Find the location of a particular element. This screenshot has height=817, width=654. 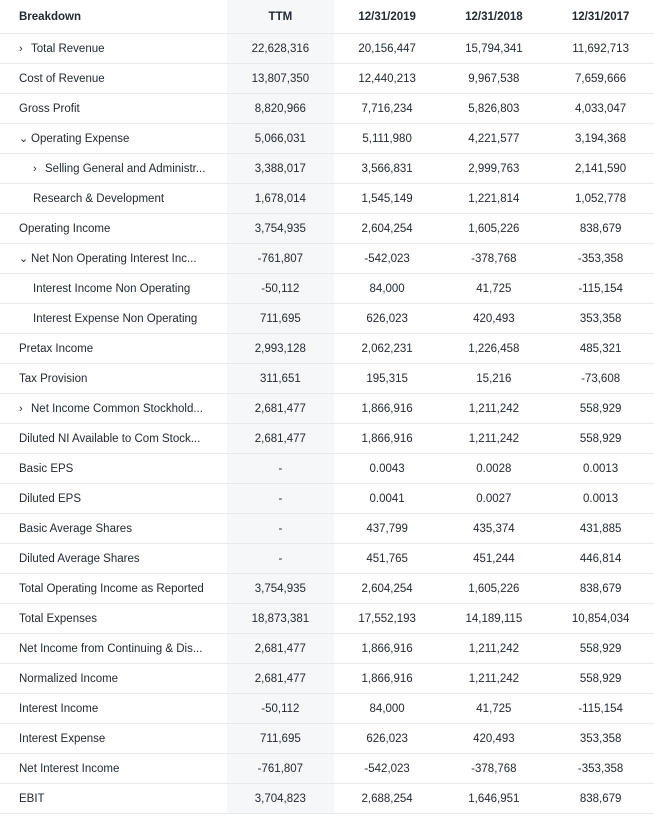

value-cell: 2,604,254 is located at coordinates (387, 228).